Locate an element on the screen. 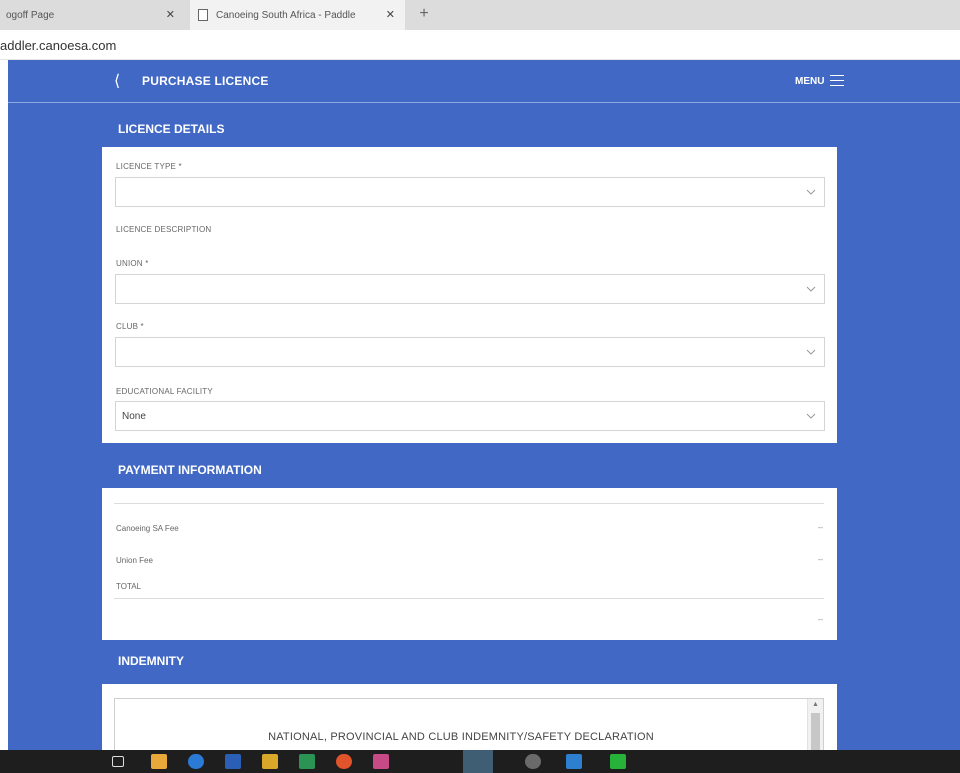  tab-title: Canoeing South Africa - Paddle is located at coordinates (286, 15).